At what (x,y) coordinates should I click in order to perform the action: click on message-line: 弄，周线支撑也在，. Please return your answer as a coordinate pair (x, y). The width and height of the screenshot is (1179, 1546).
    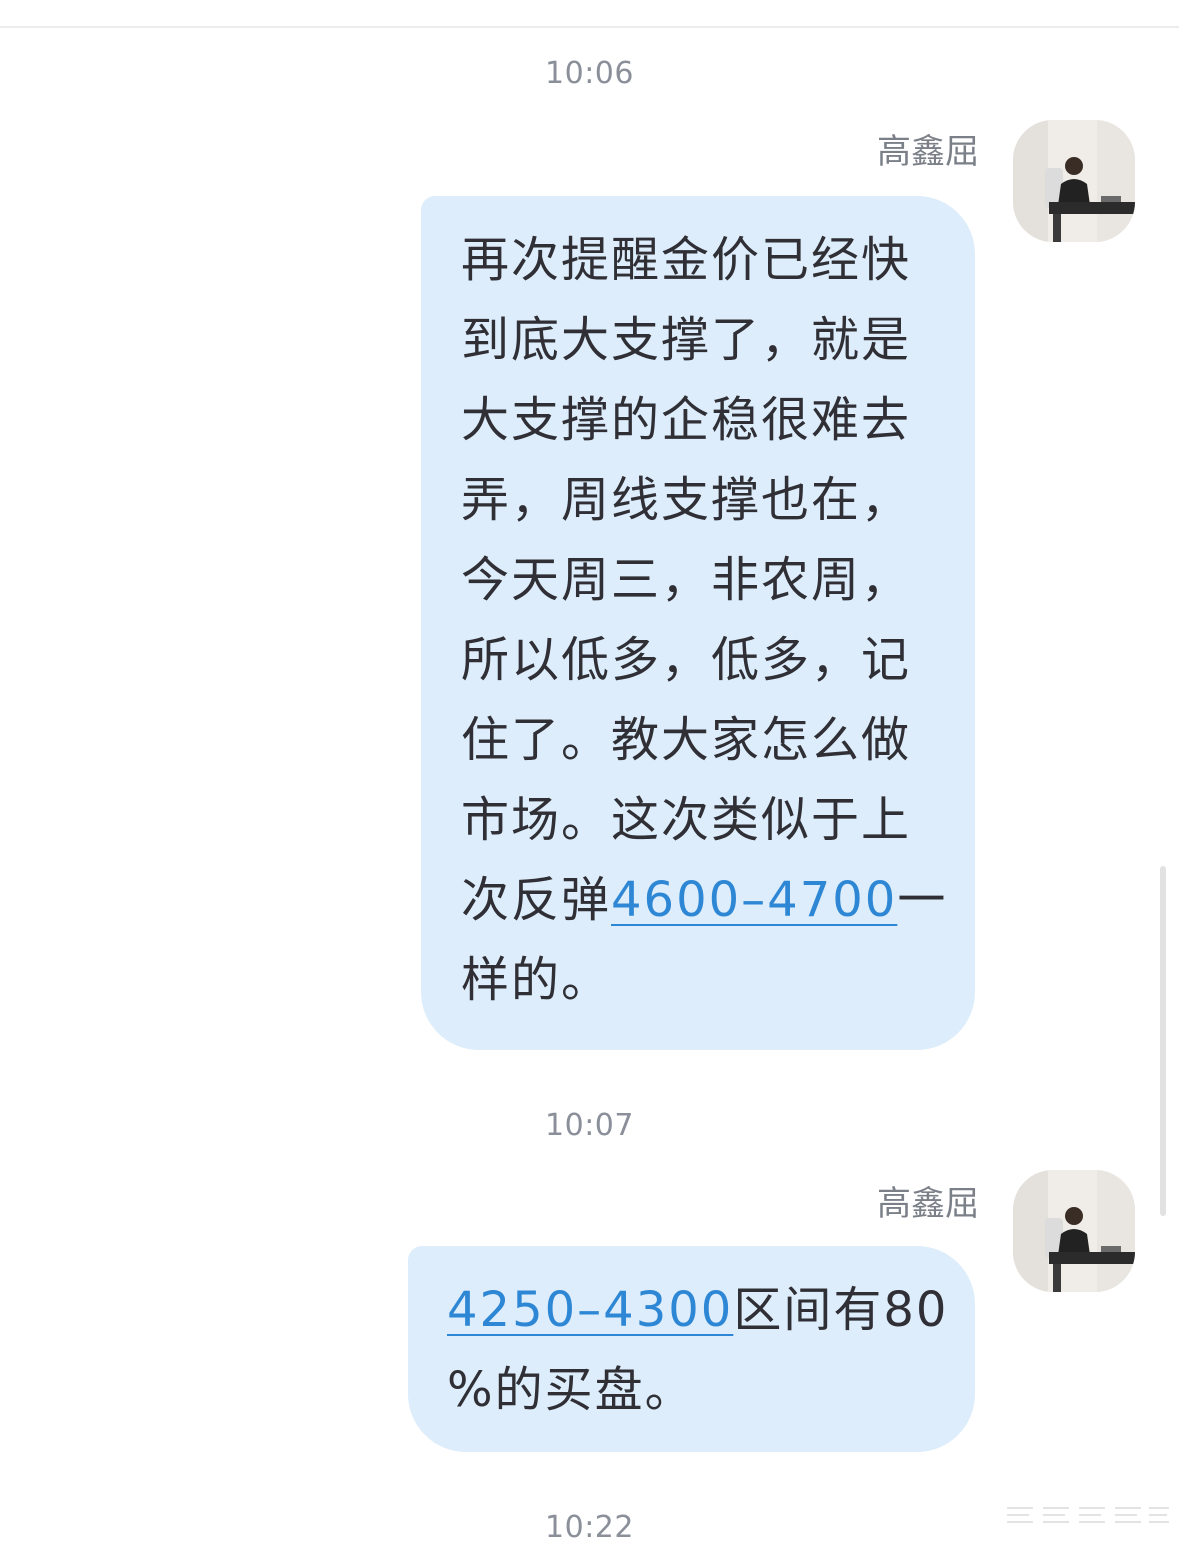
    Looking at the image, I should click on (708, 500).